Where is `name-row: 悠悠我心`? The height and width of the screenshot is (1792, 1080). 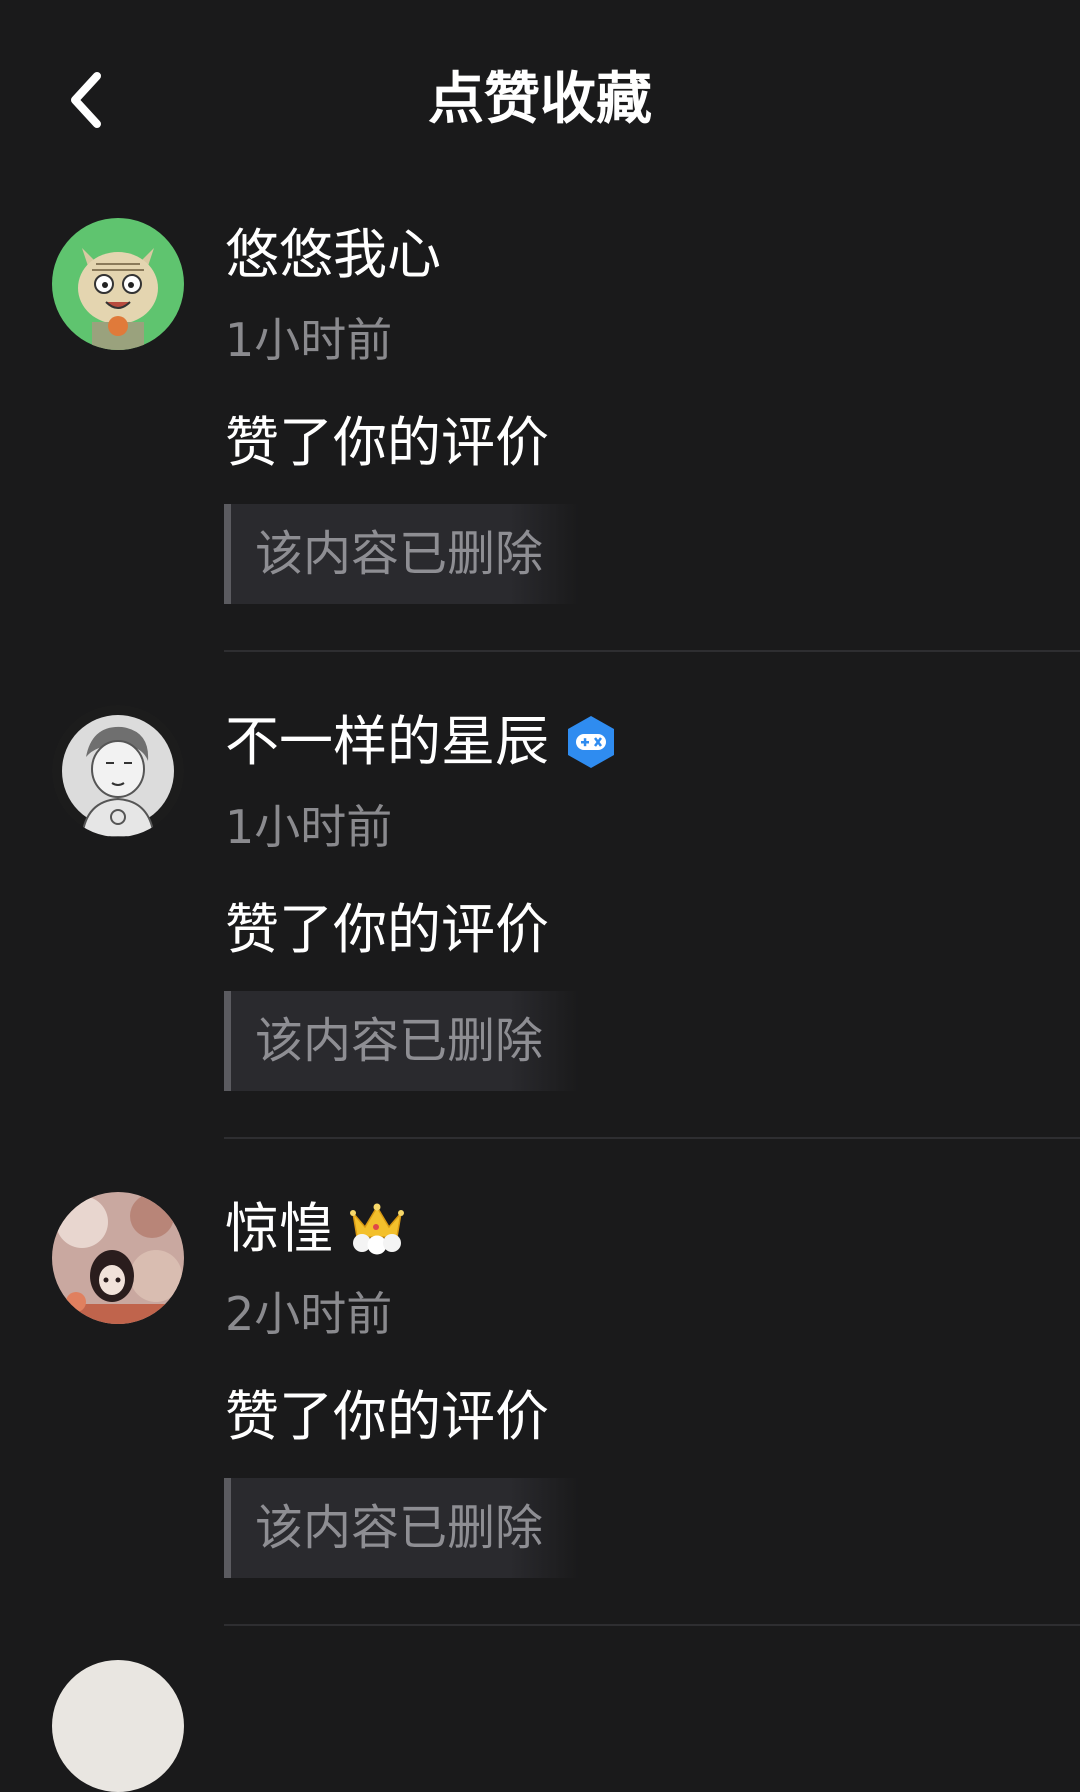
name-row: 悠悠我心 is located at coordinates (333, 255).